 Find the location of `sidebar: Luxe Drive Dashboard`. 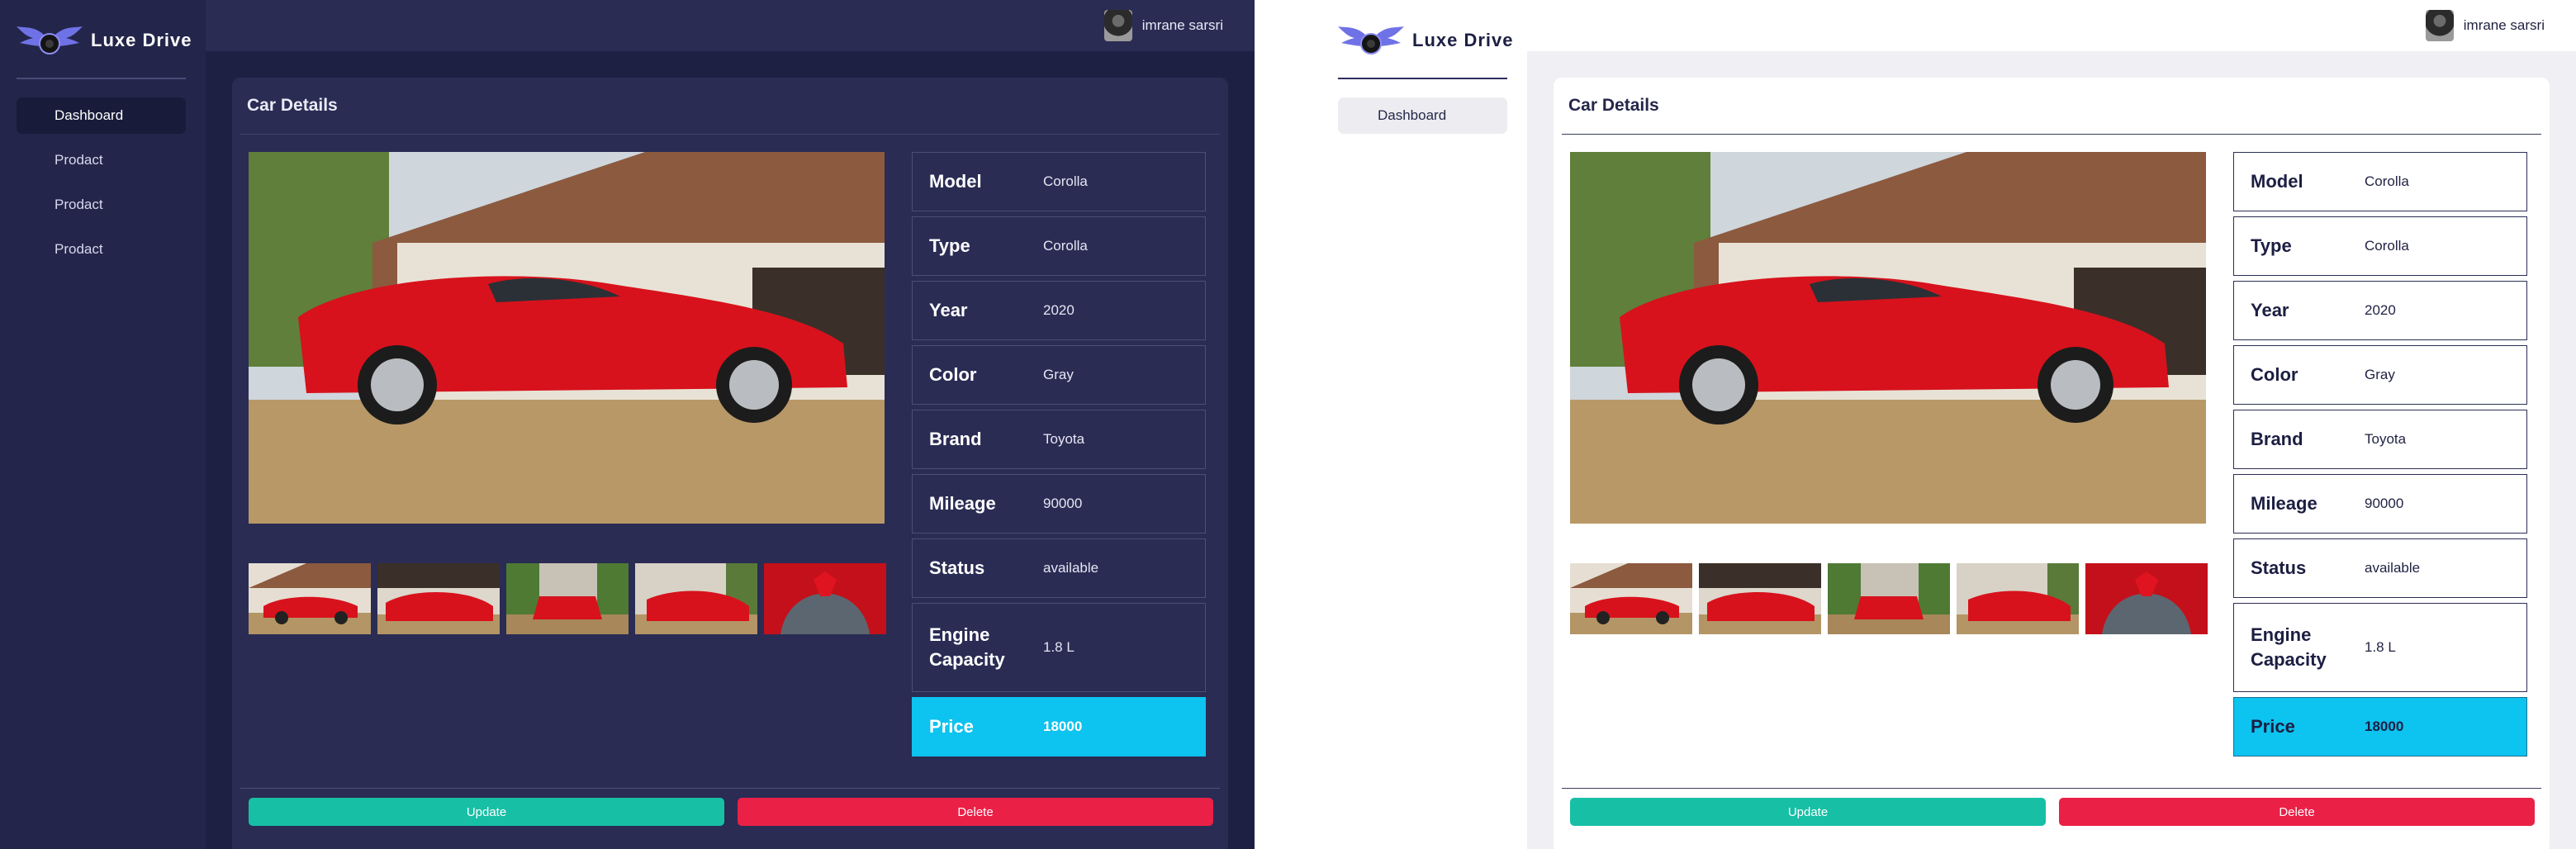

sidebar: Luxe Drive Dashboard is located at coordinates (1424, 424).